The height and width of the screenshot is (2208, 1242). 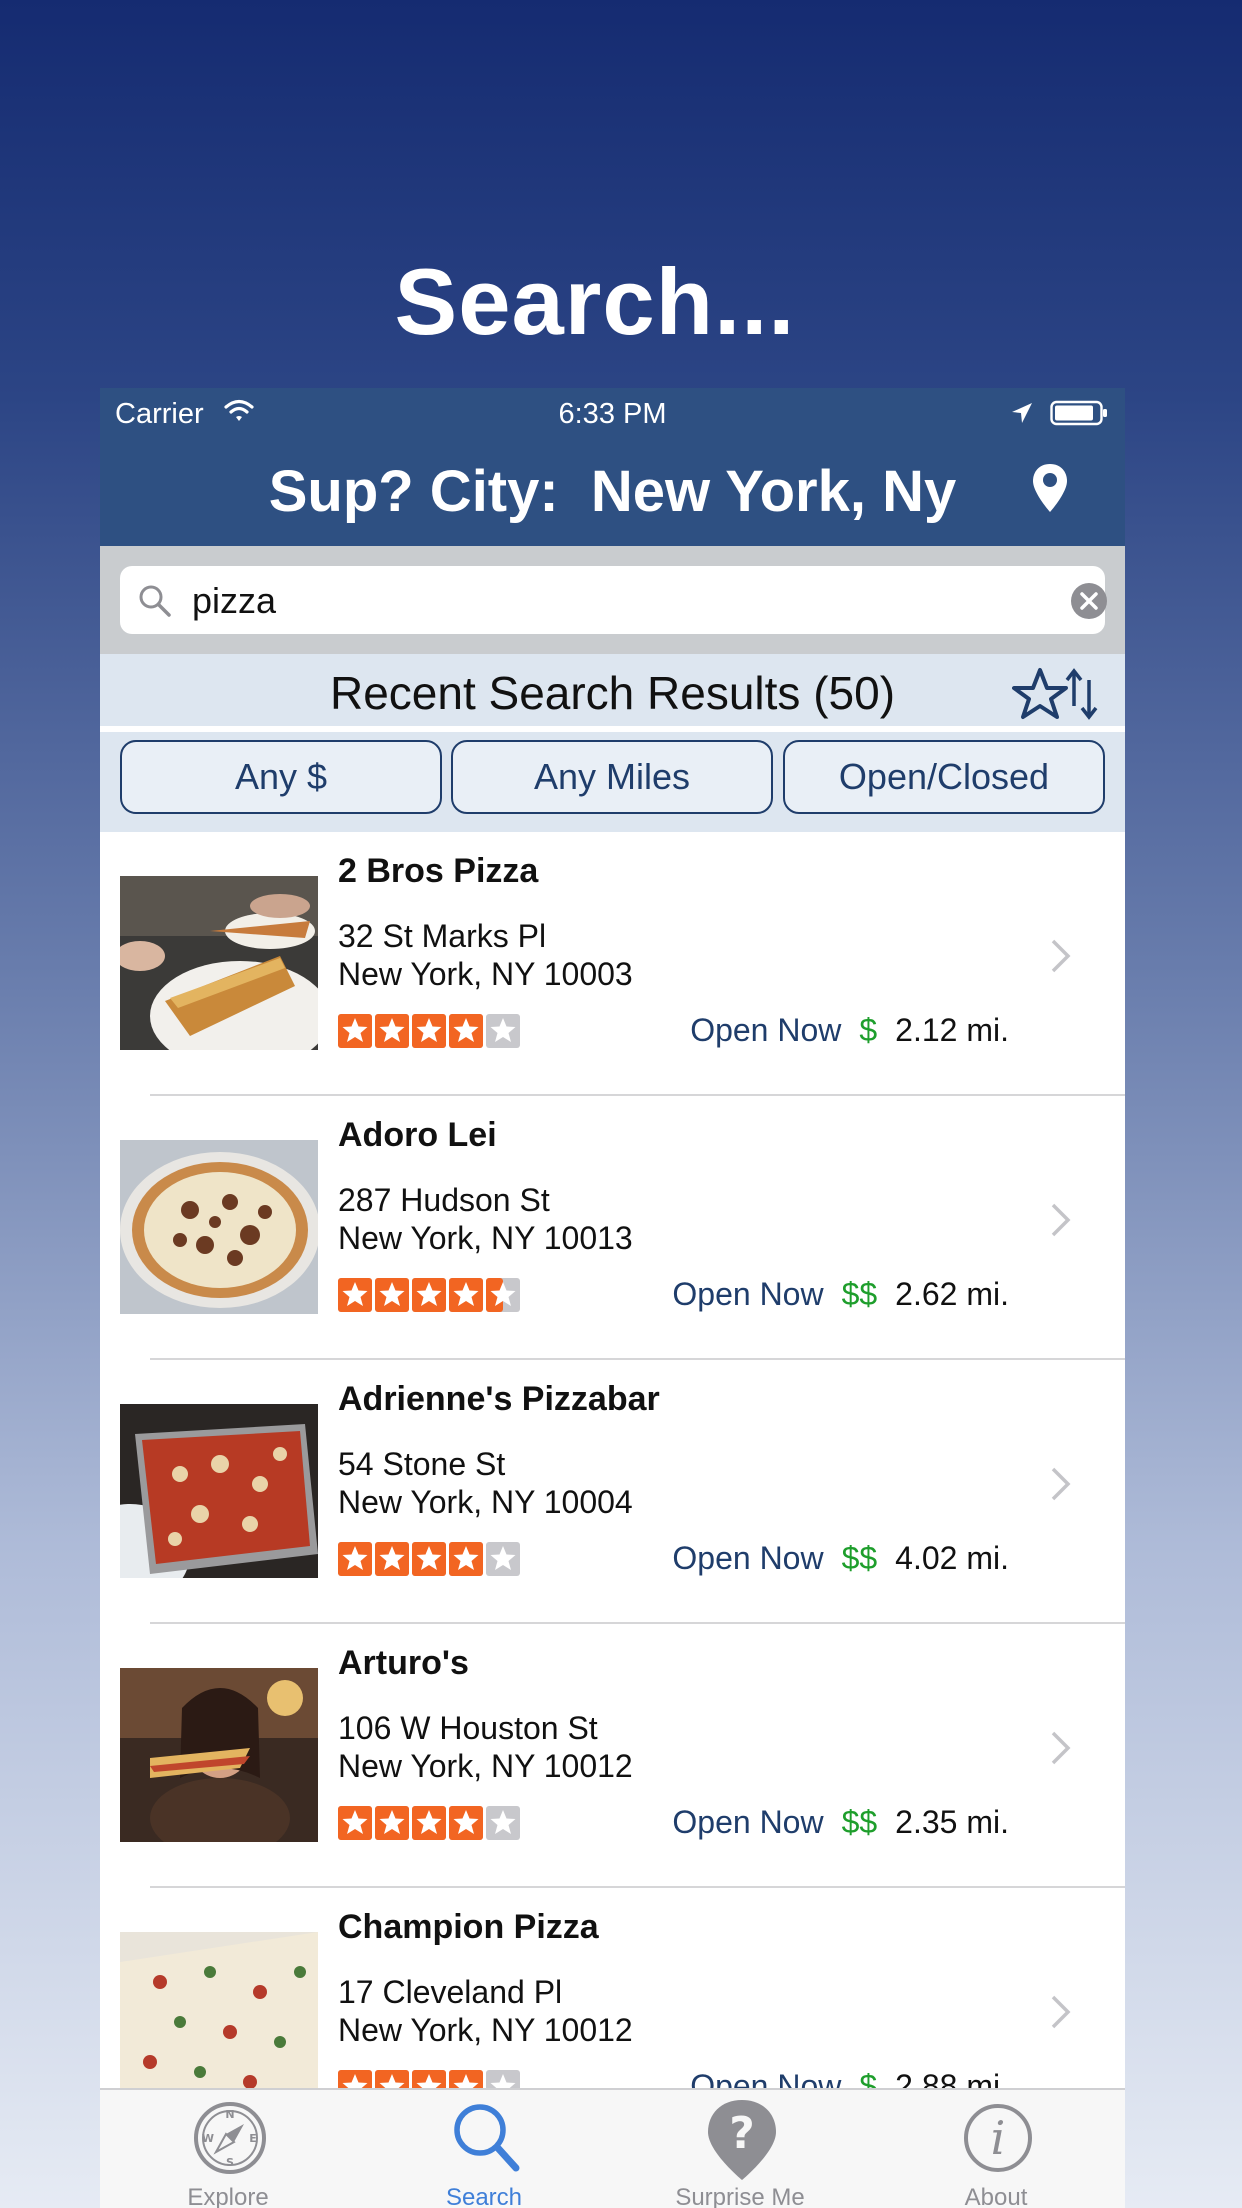 What do you see at coordinates (849, 1030) in the screenshot?
I see `restaurant-meta: Open Now $2.12 mi.` at bounding box center [849, 1030].